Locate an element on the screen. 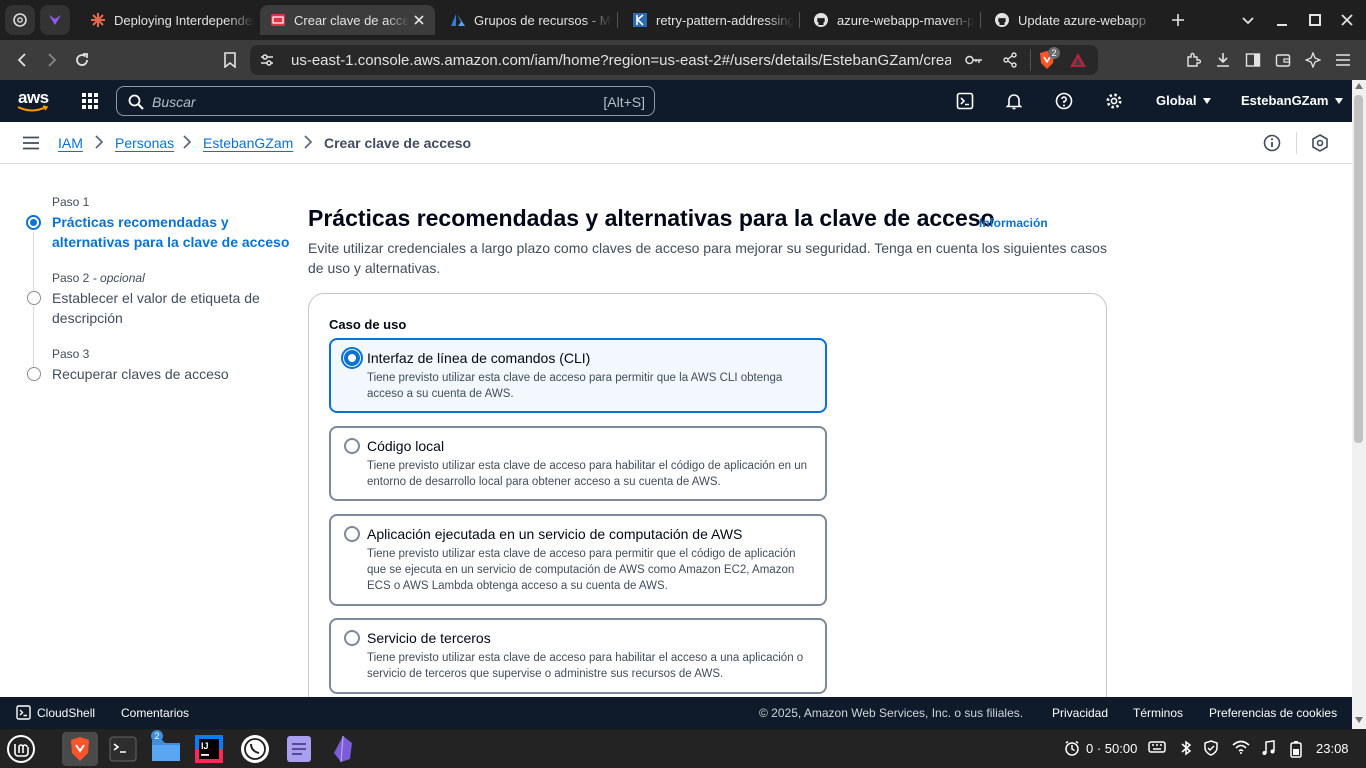 The width and height of the screenshot is (1366, 768). timer-alarm-icon is located at coordinates (1072, 748).